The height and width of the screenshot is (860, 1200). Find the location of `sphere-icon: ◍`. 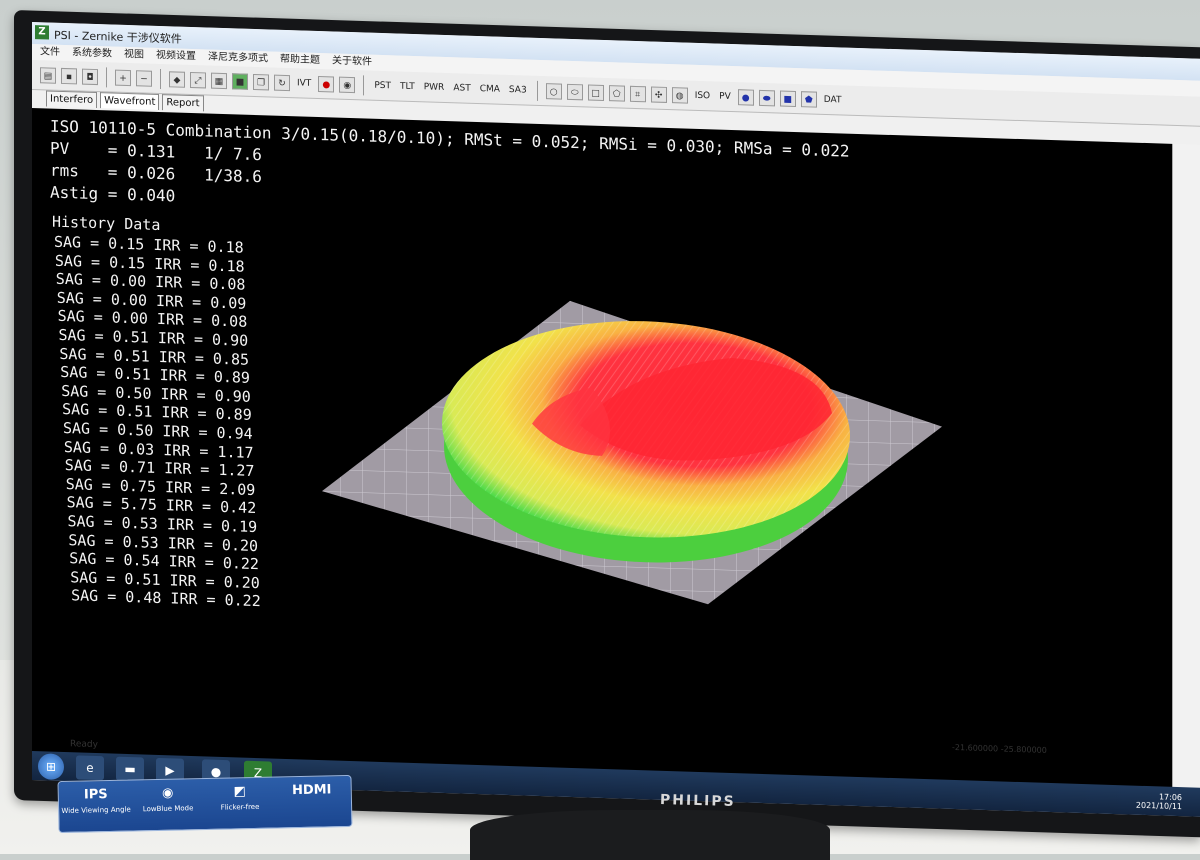

sphere-icon: ◍ is located at coordinates (679, 95).